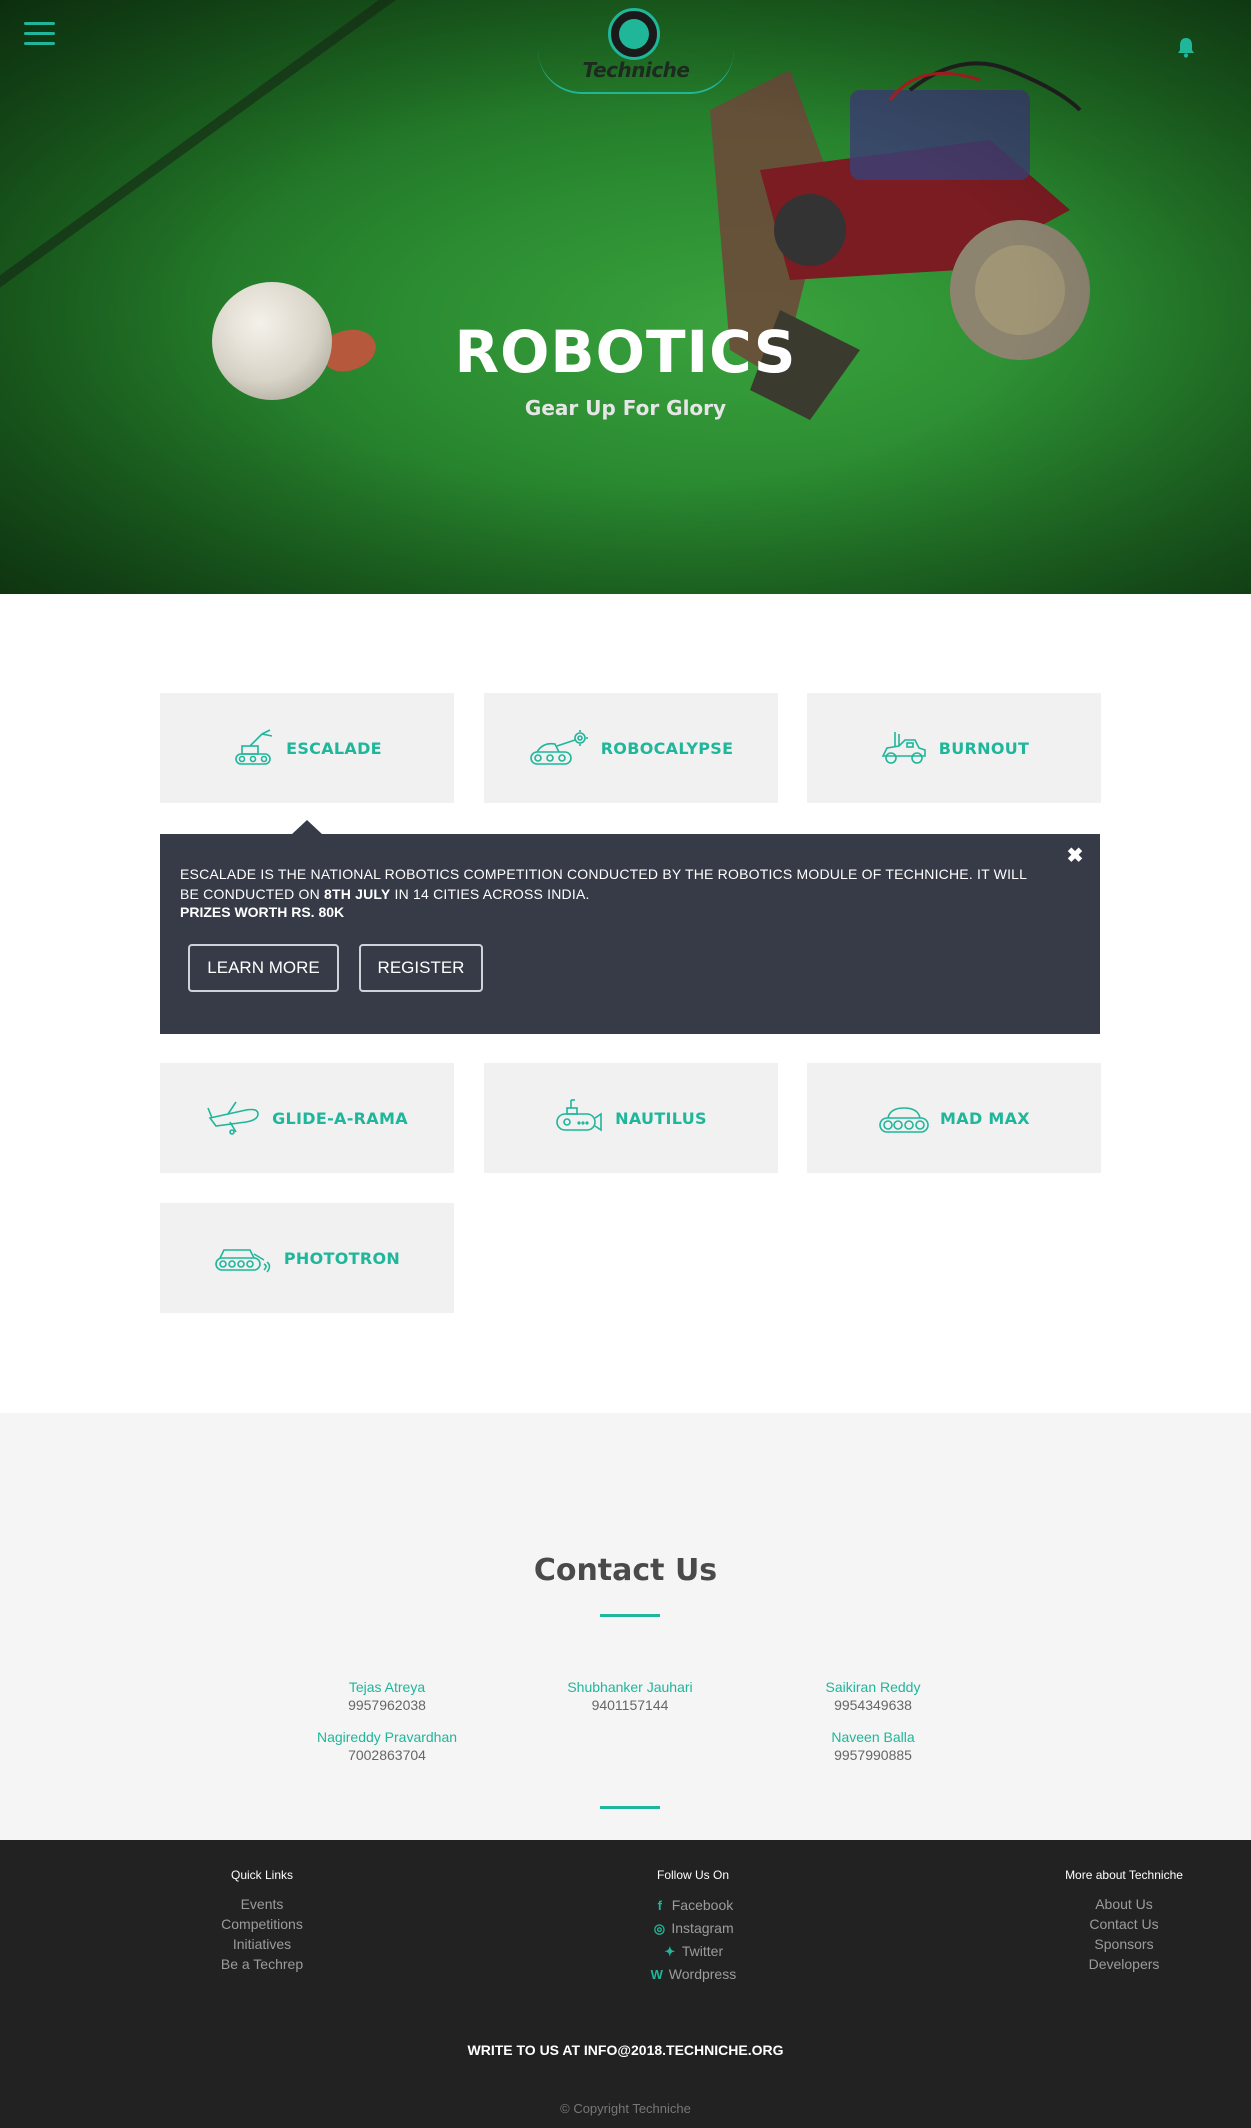  What do you see at coordinates (421, 968) in the screenshot?
I see `register-button: REGISTER` at bounding box center [421, 968].